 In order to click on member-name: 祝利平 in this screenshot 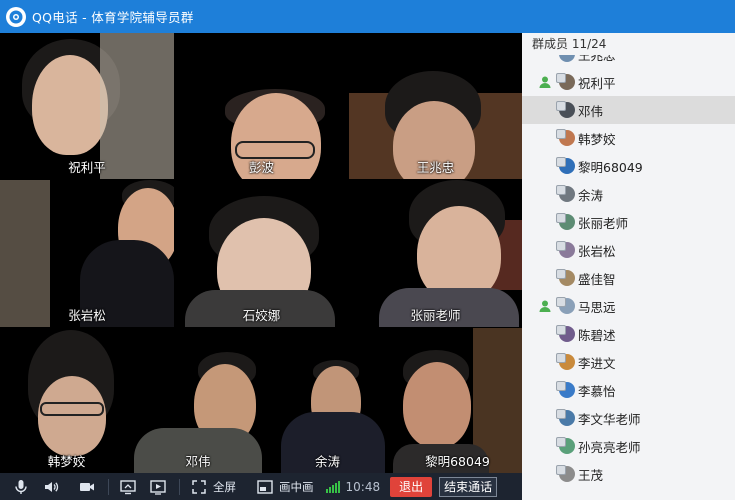, I will do `click(597, 83)`.